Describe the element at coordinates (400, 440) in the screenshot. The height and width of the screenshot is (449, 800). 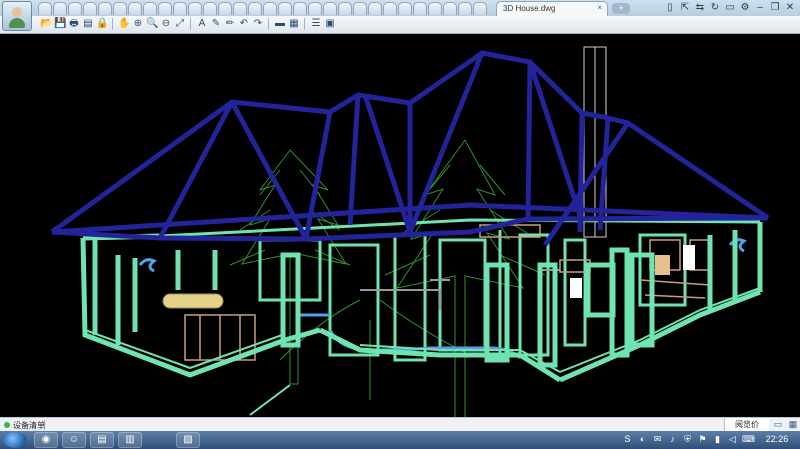
I see `taskbar: ◉ ☺ ▤ ▥ ▧ S ◐ ✉ ♪ ⛨ ⚑ ▮ ◁ ⌨ 22:26` at that location.